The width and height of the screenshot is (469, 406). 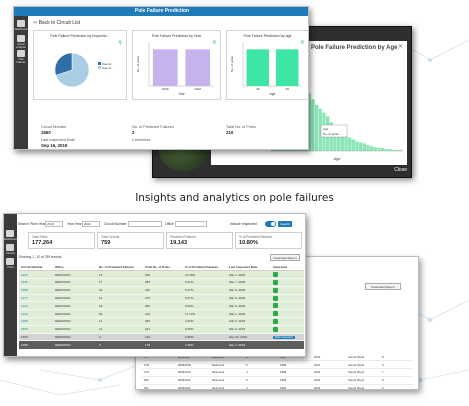 What do you see at coordinates (145, 224) in the screenshot?
I see `circuit-number-input` at bounding box center [145, 224].